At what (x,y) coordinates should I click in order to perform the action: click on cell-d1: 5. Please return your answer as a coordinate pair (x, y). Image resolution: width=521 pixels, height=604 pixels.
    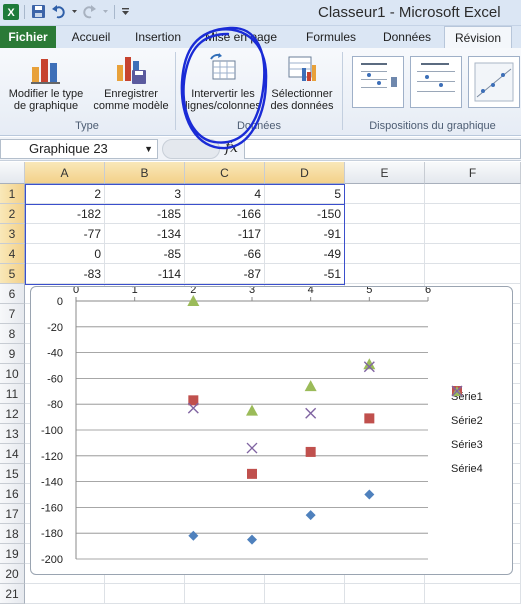
    Looking at the image, I should click on (305, 194).